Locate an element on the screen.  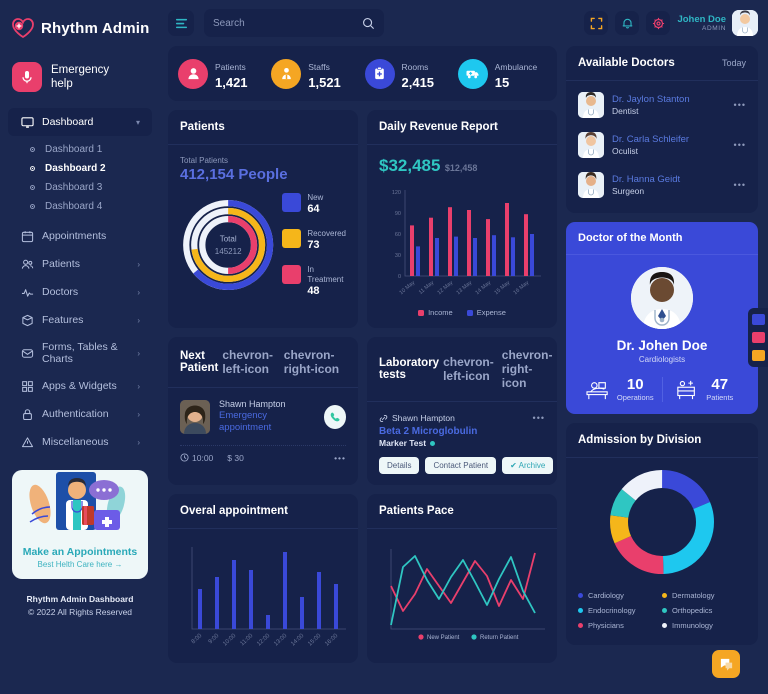
doctor-list-item: Dr. Carla Schleifer Oculist ••• is located at coordinates (662, 145).